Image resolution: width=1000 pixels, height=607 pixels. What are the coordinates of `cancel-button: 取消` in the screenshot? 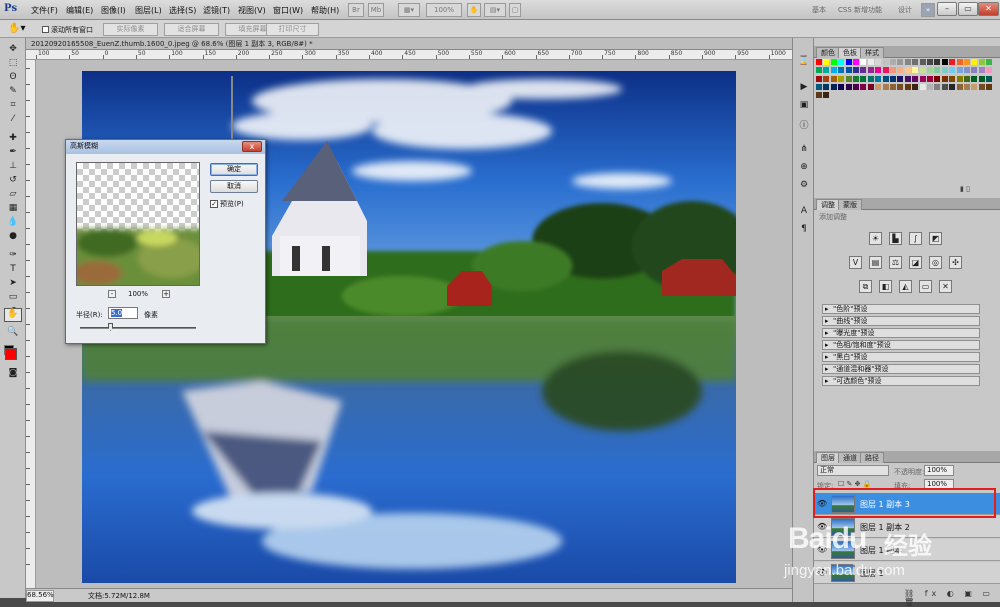 It's located at (234, 186).